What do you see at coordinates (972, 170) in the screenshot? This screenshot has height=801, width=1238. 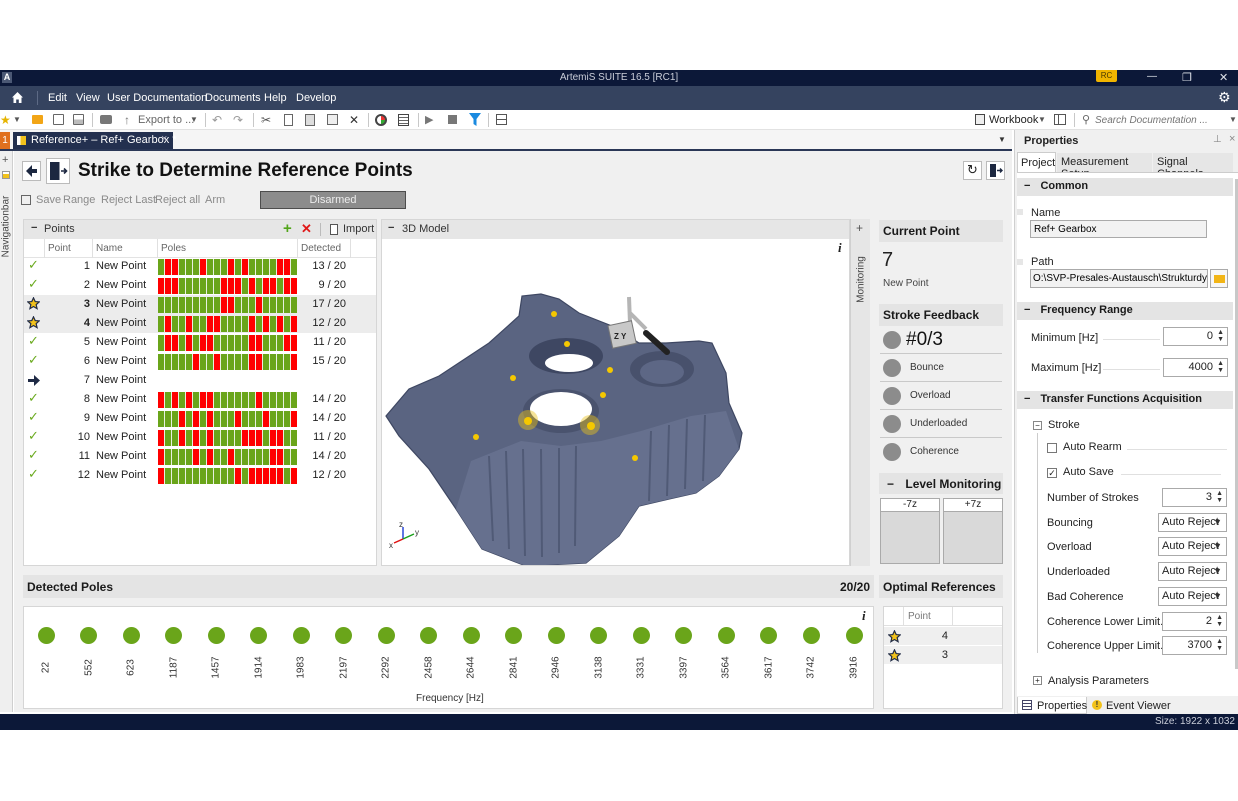 I see `reset-button: ↻` at bounding box center [972, 170].